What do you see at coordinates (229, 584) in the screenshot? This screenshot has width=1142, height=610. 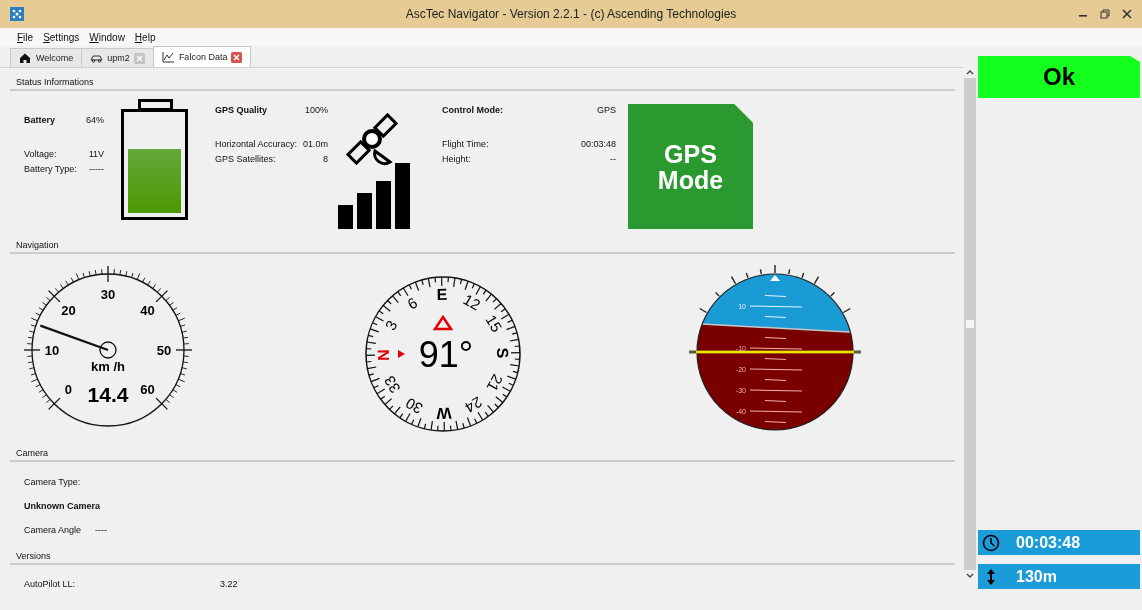 I see `field-value: 3.22` at bounding box center [229, 584].